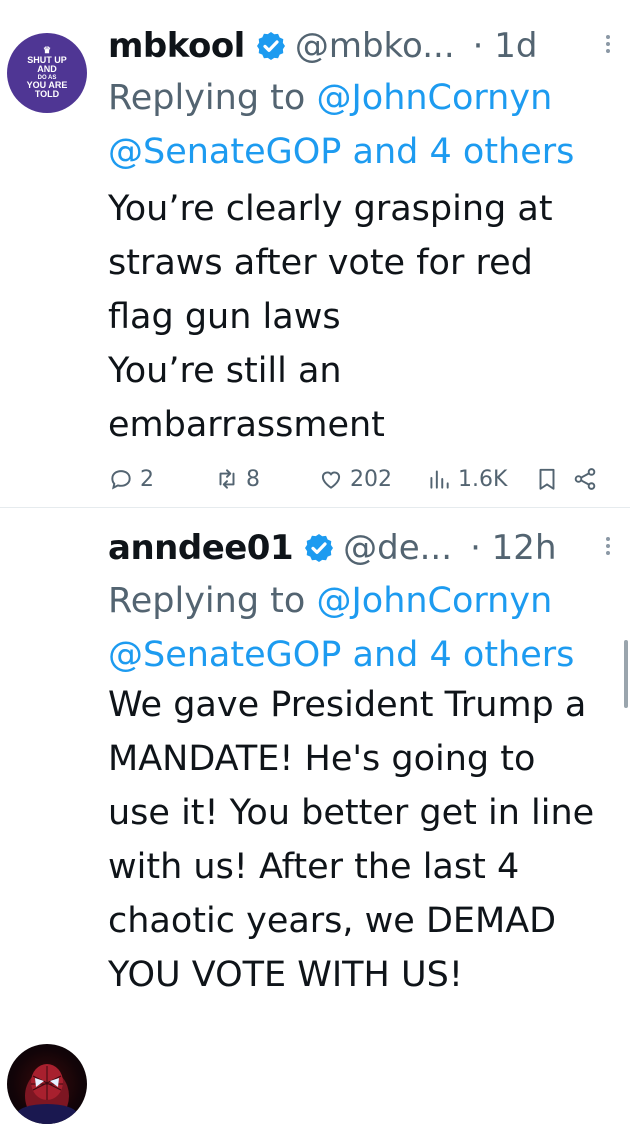 The width and height of the screenshot is (630, 1124). What do you see at coordinates (347, 705) in the screenshot?
I see `tweet-text-line: We gave President Trump a` at bounding box center [347, 705].